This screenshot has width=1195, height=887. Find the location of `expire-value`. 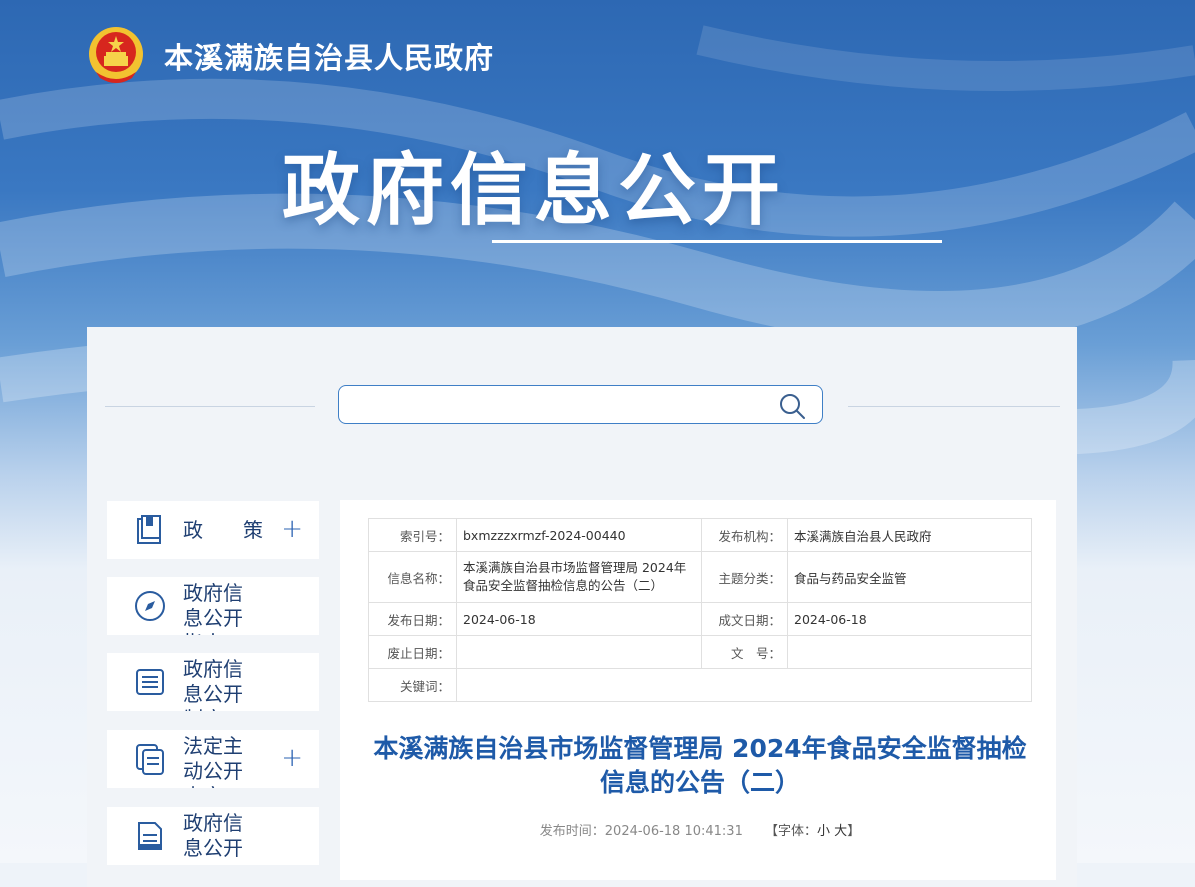

expire-value is located at coordinates (579, 652).